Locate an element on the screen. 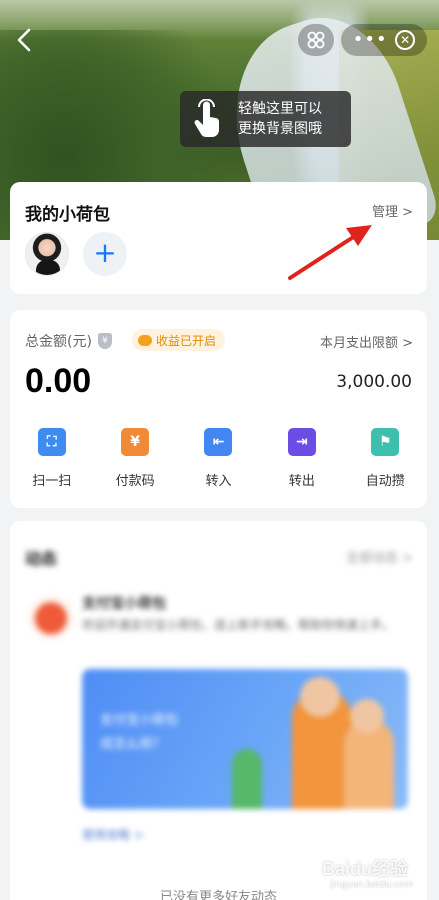 The image size is (439, 900). spending-limit-value: 3,000.00 is located at coordinates (374, 382).